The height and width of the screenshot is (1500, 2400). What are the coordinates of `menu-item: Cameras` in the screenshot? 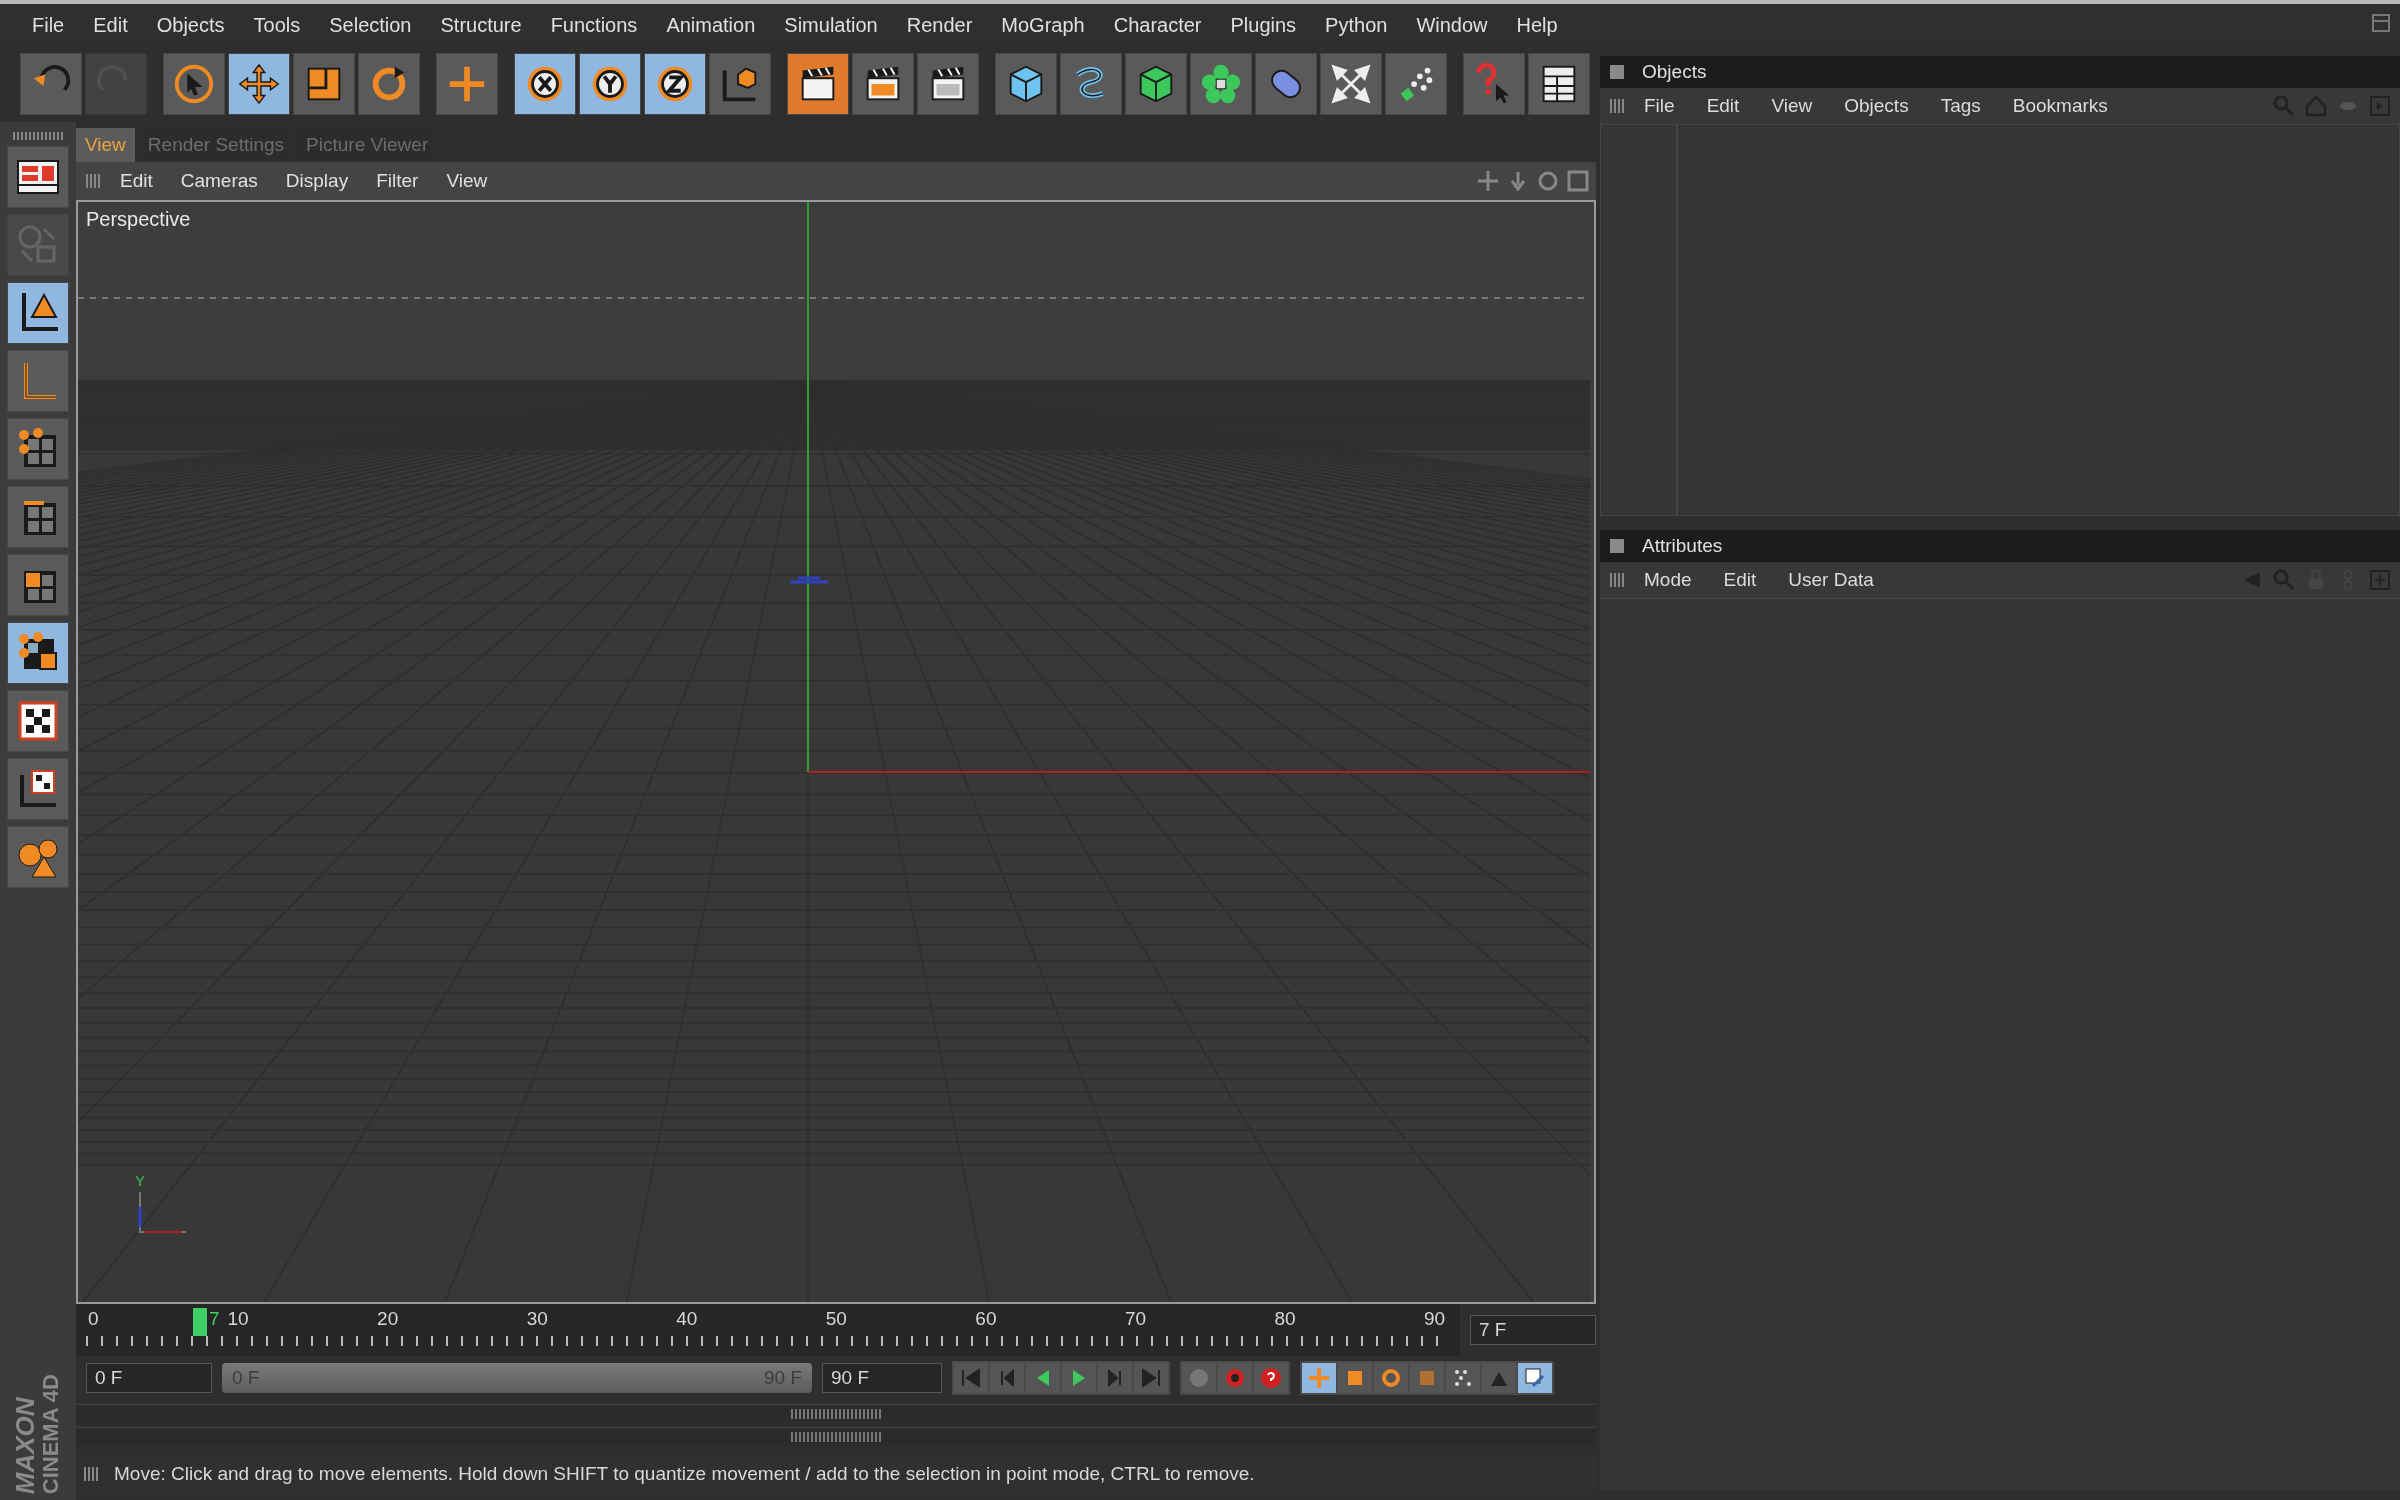 It's located at (219, 181).